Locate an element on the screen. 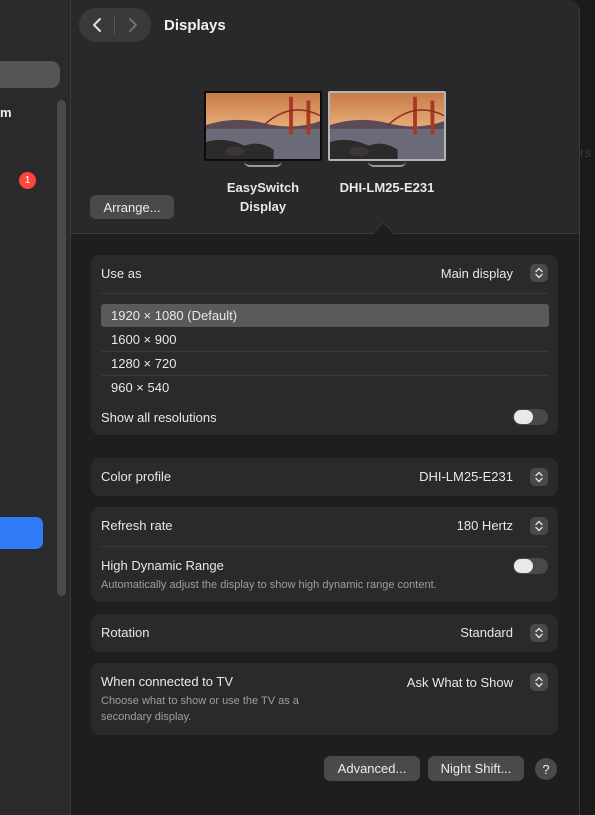 The height and width of the screenshot is (815, 595). tv-description-line2: secondary display. is located at coordinates (146, 717).